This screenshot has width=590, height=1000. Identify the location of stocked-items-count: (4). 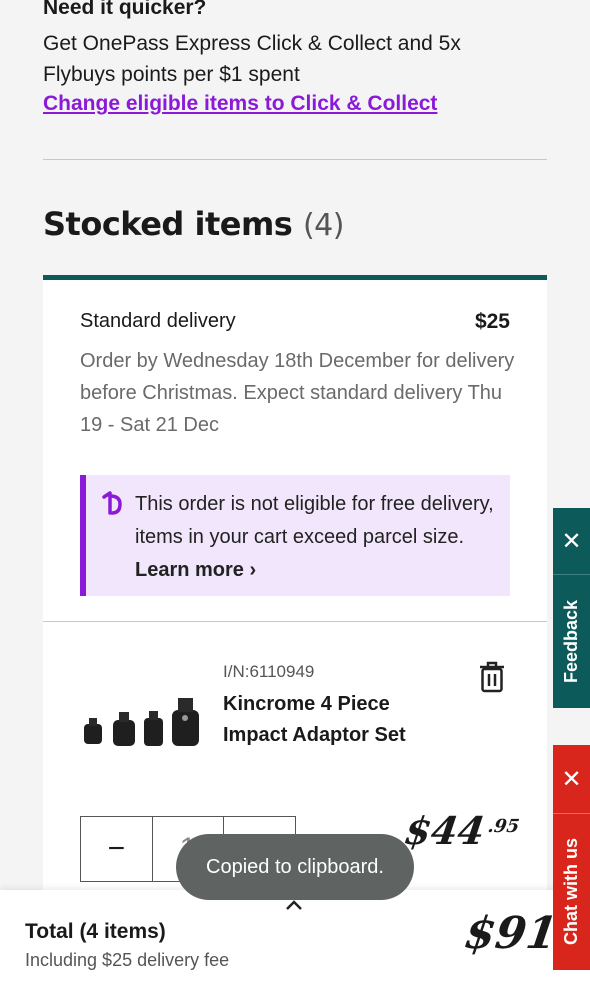
(323, 225).